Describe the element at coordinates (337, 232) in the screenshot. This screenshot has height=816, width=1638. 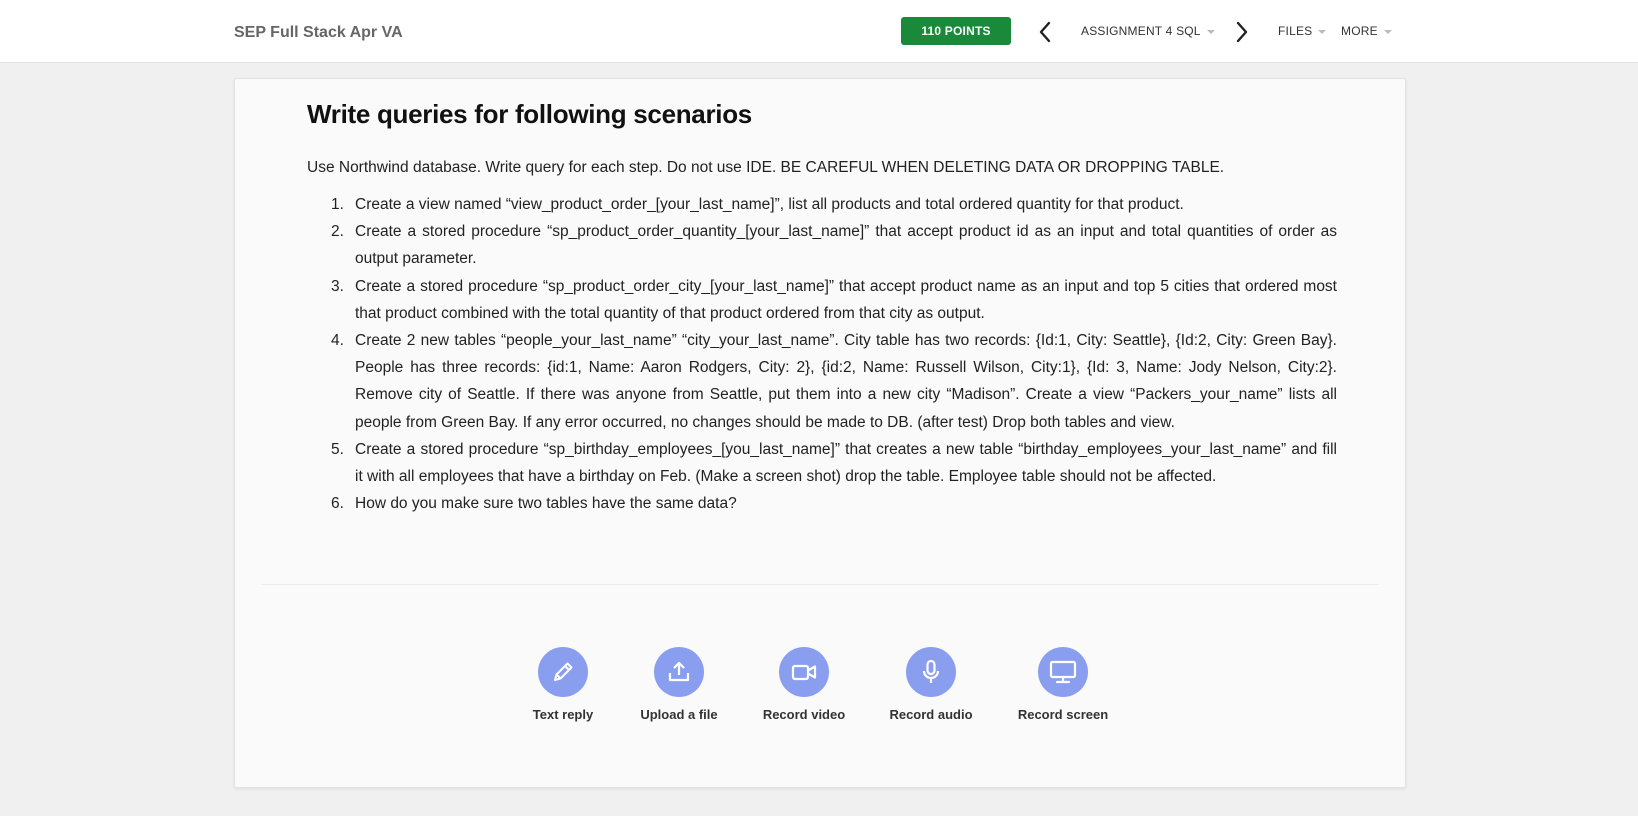
I see `step-number: 2.` at that location.